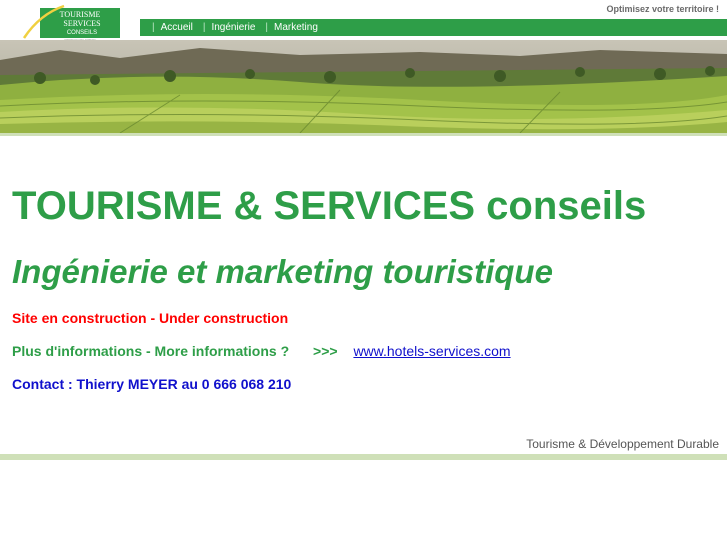 The height and width of the screenshot is (545, 727). What do you see at coordinates (431, 351) in the screenshot?
I see `hotels-services-link: www.hotels-services.com` at bounding box center [431, 351].